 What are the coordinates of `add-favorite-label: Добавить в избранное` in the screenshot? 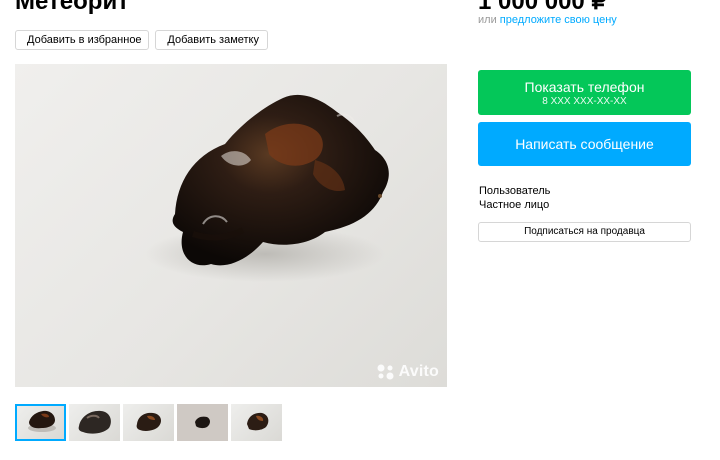 It's located at (84, 40).